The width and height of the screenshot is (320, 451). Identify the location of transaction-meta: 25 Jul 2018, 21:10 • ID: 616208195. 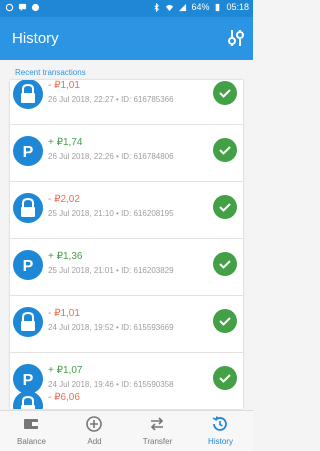
(111, 213).